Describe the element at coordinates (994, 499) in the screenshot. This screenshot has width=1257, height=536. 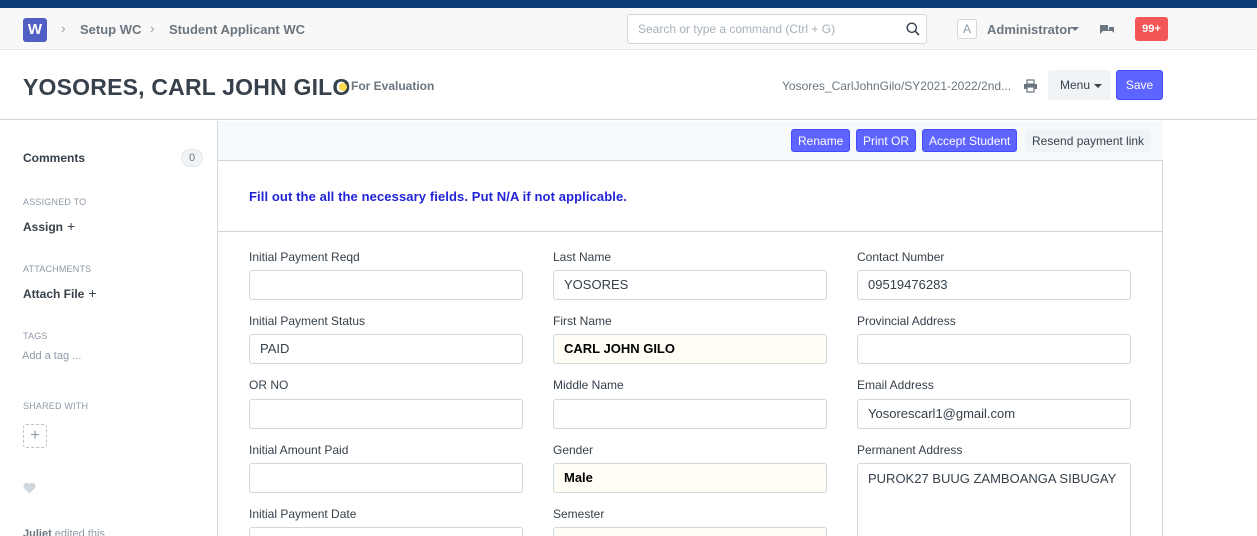
I see `permanent-address-textarea: PUROK27 BUUG ZAMBOANGA SIBUGAY` at that location.